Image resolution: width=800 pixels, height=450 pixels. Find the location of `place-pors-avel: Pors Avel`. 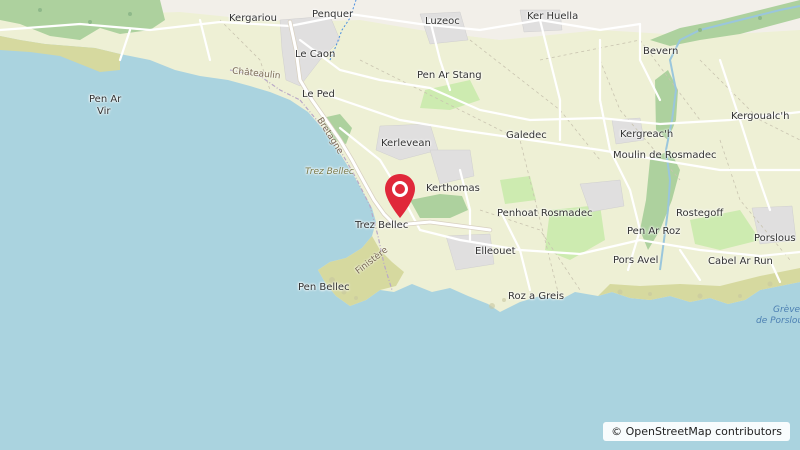

place-pors-avel: Pors Avel is located at coordinates (636, 260).